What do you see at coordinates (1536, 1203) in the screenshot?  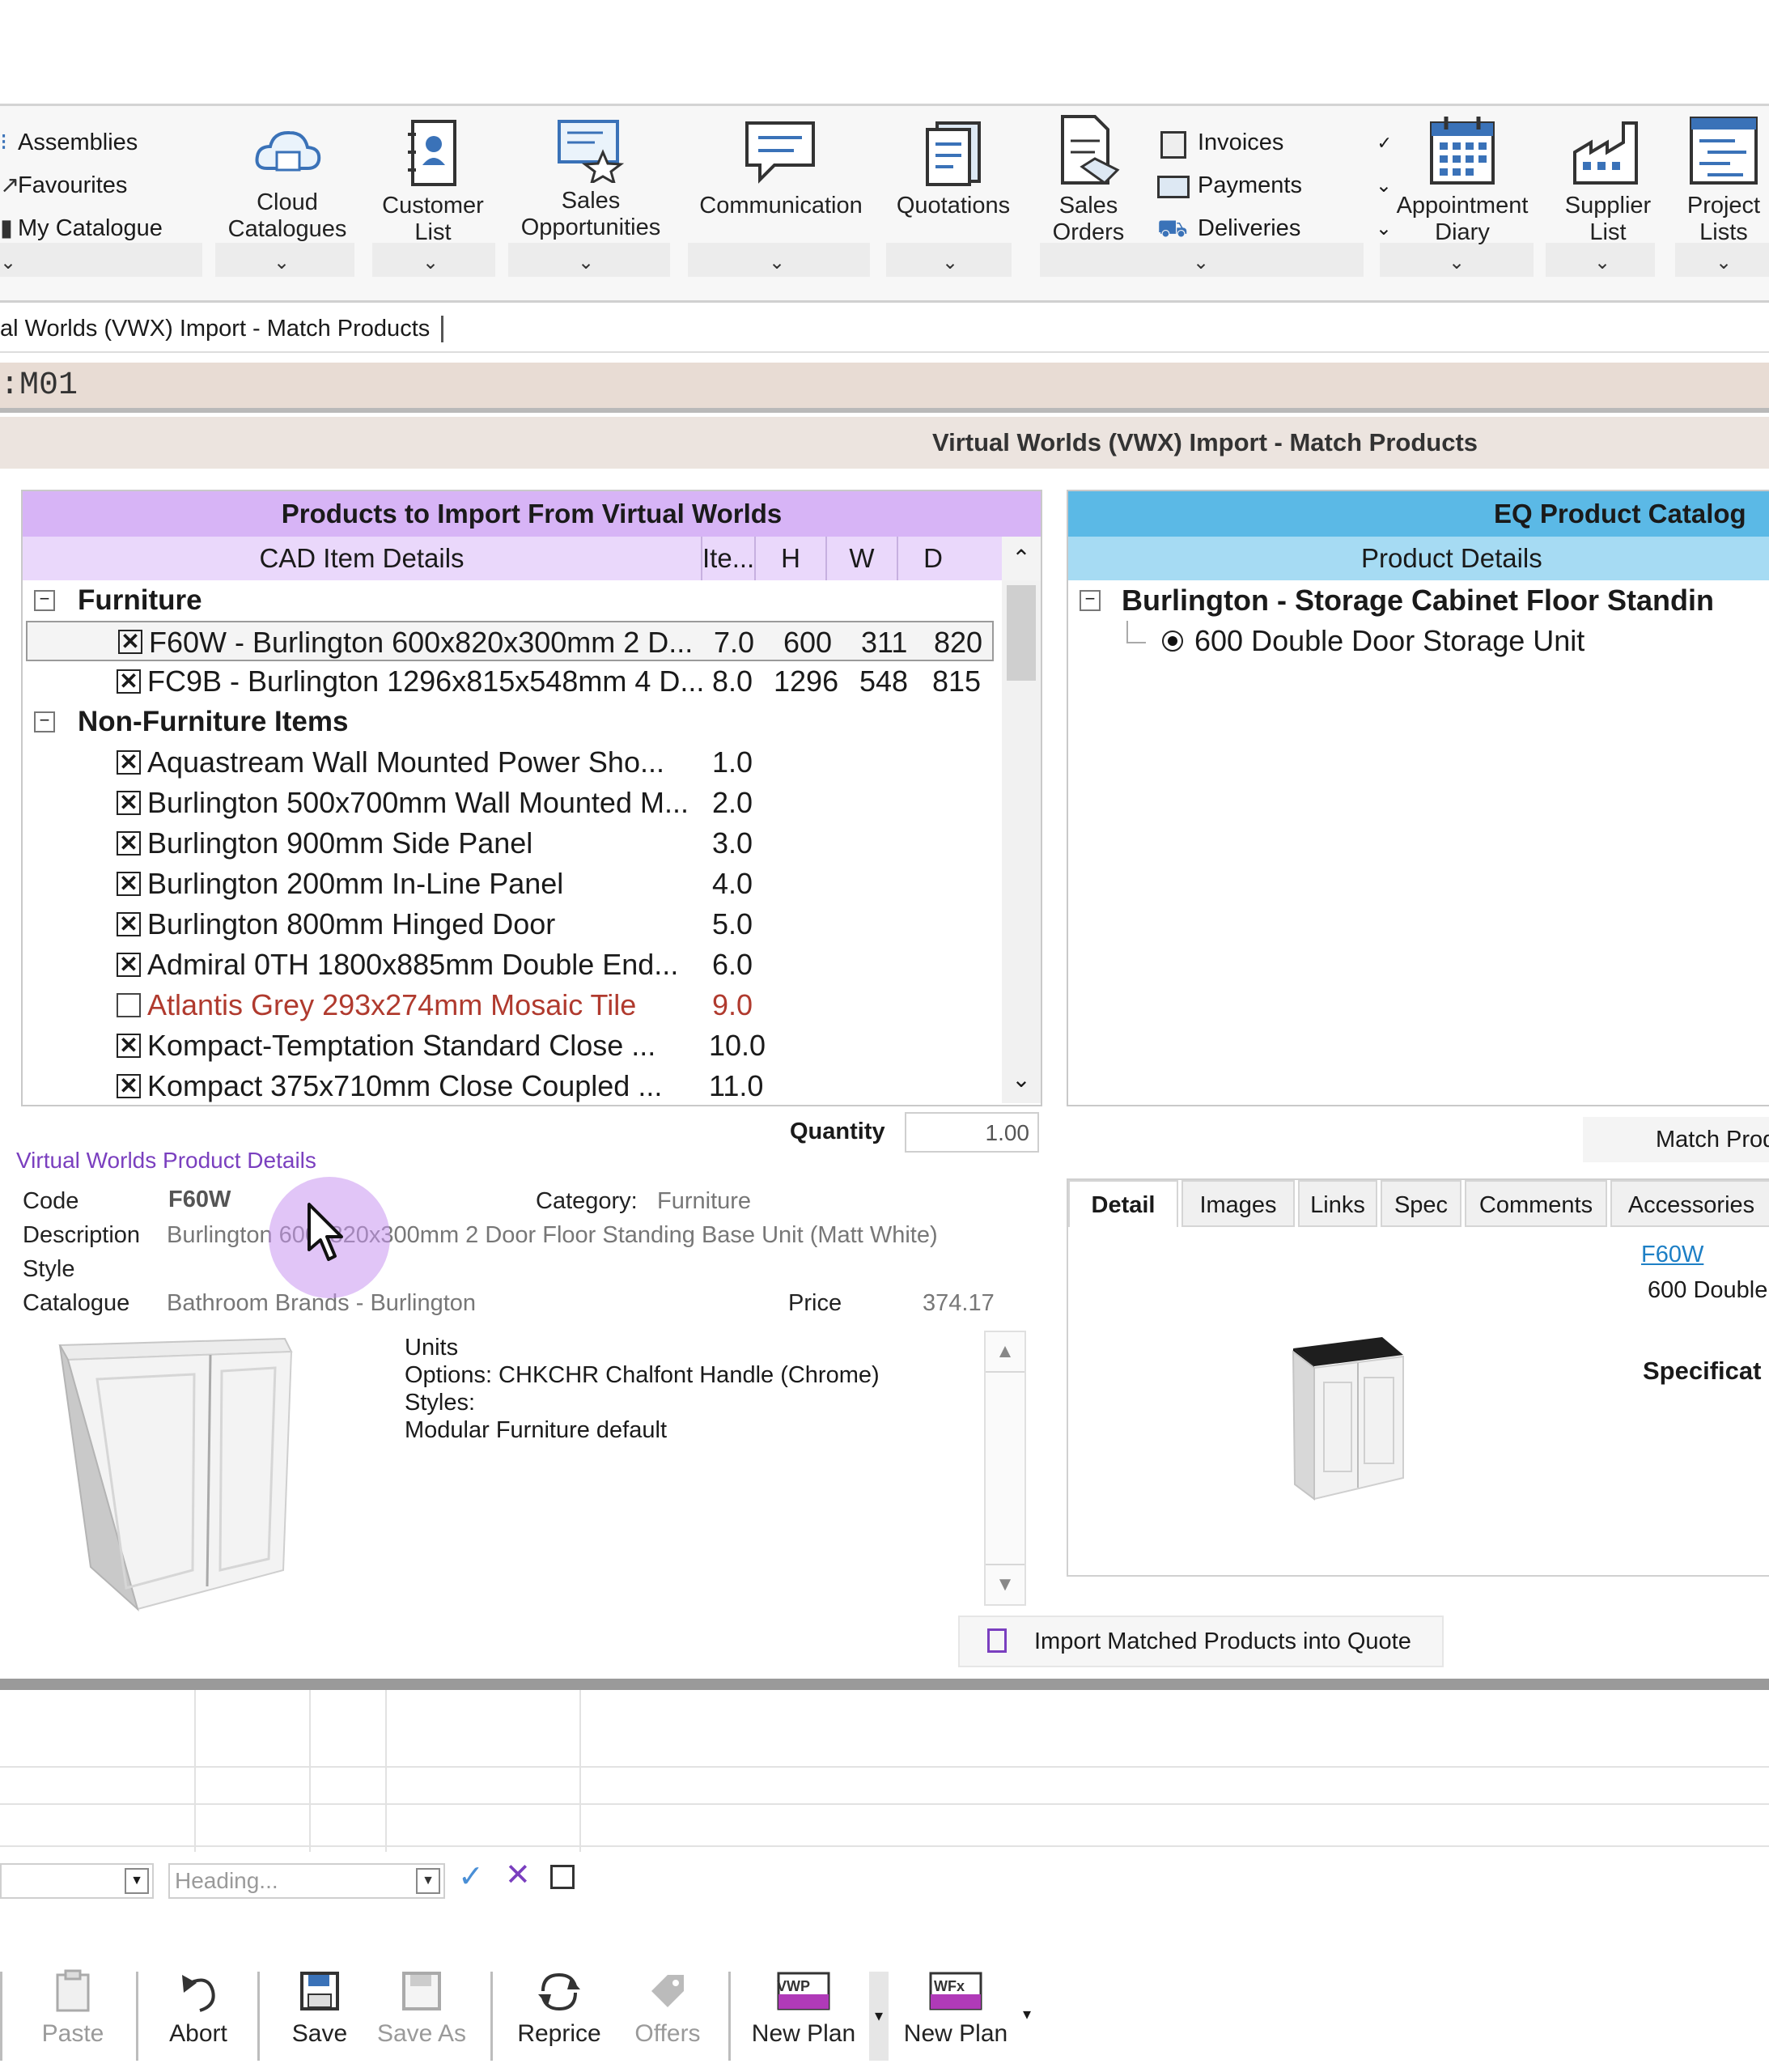 I see `tab-comments: Comments` at bounding box center [1536, 1203].